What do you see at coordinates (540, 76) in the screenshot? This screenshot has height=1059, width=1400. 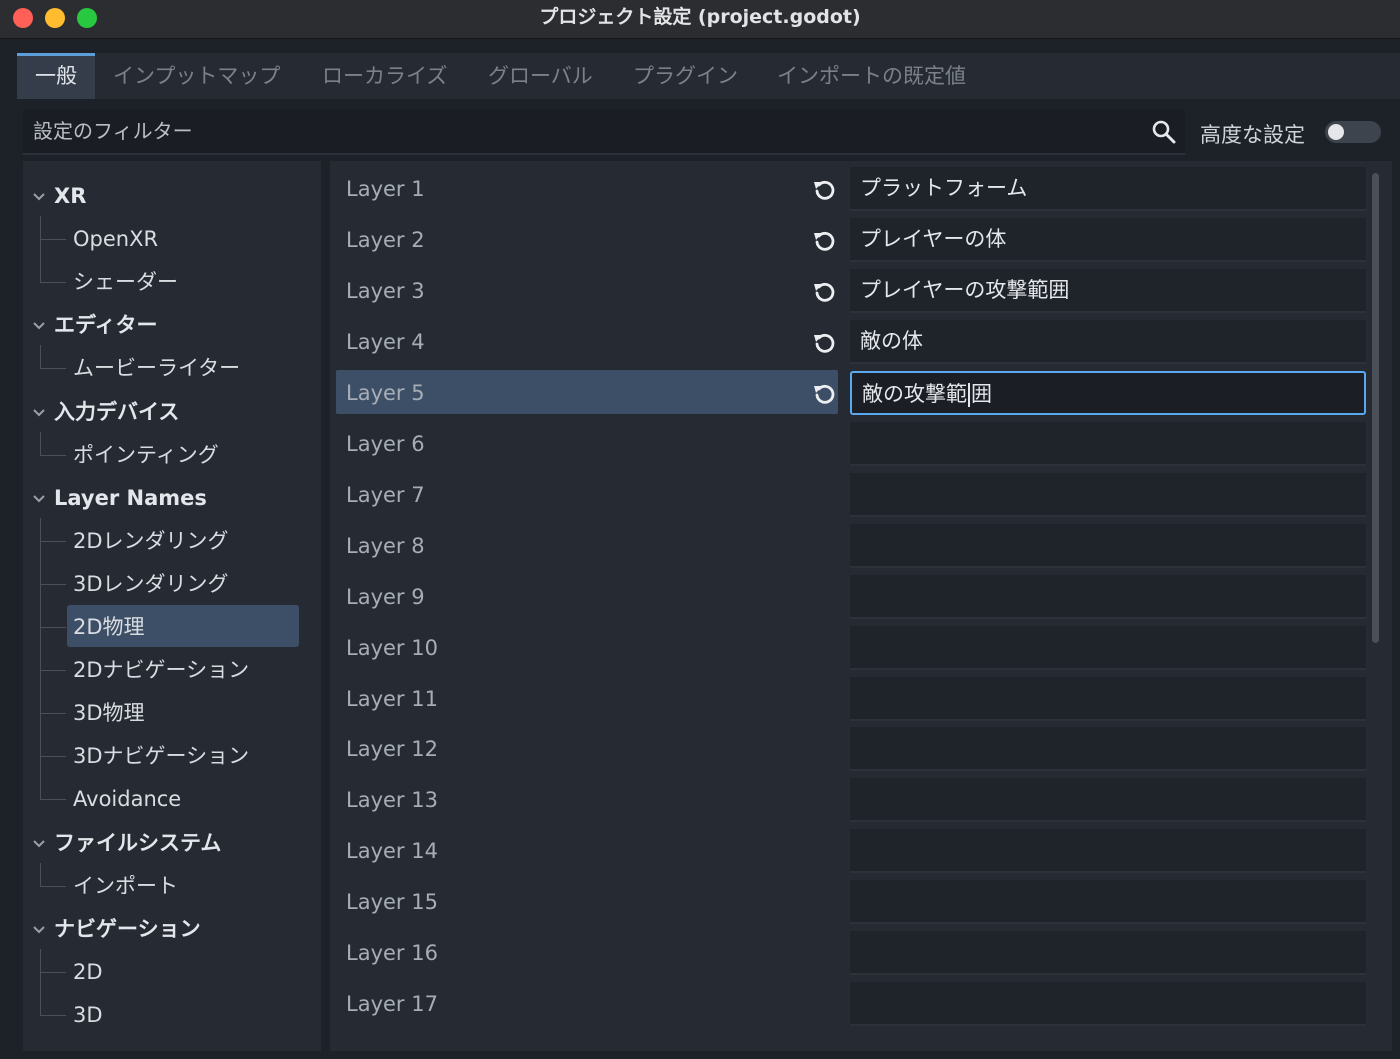 I see `tab-globals: グローバル` at bounding box center [540, 76].